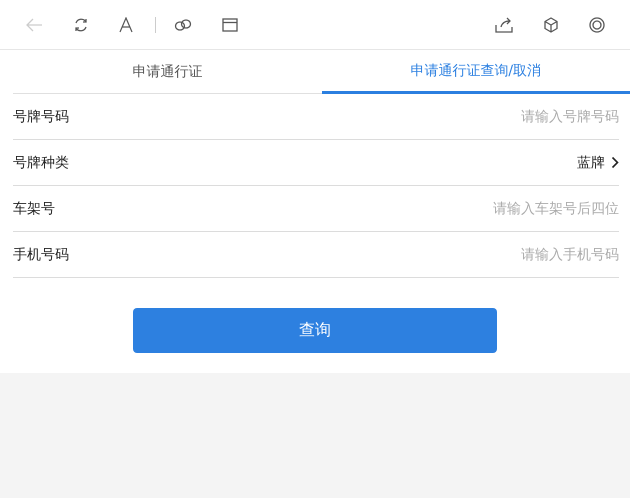 This screenshot has height=498, width=630. What do you see at coordinates (167, 72) in the screenshot?
I see `tab: 申请通行证` at bounding box center [167, 72].